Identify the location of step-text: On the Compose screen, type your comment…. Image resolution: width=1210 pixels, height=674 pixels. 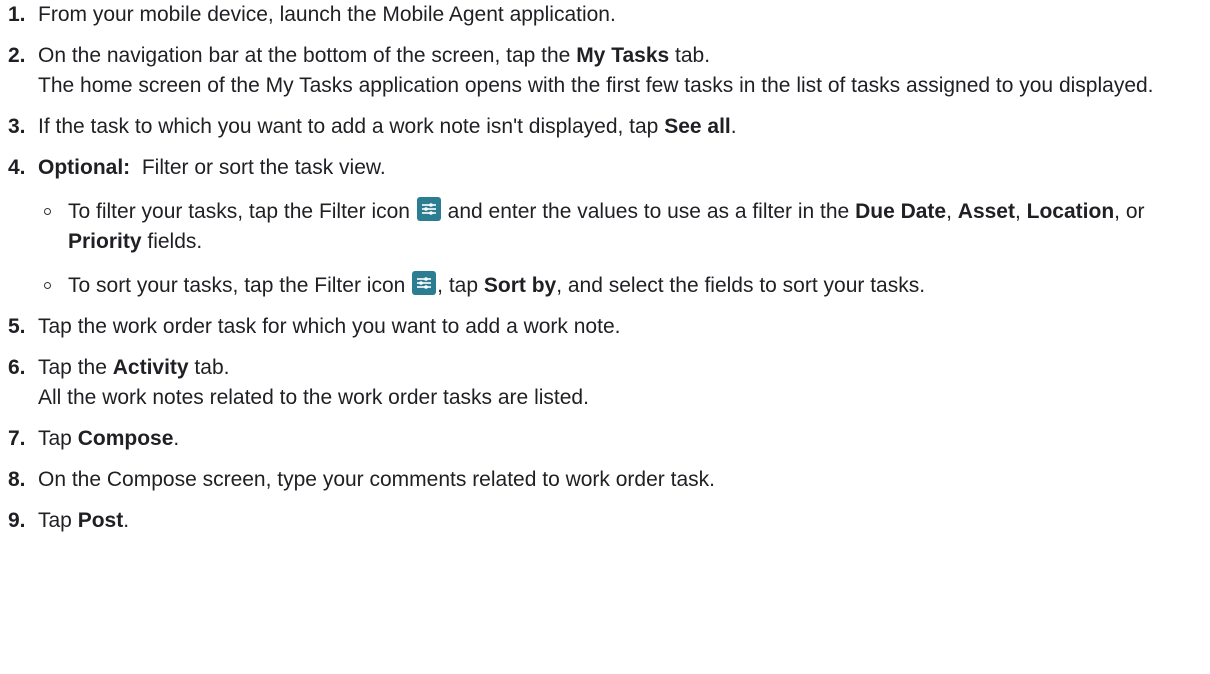
(376, 479).